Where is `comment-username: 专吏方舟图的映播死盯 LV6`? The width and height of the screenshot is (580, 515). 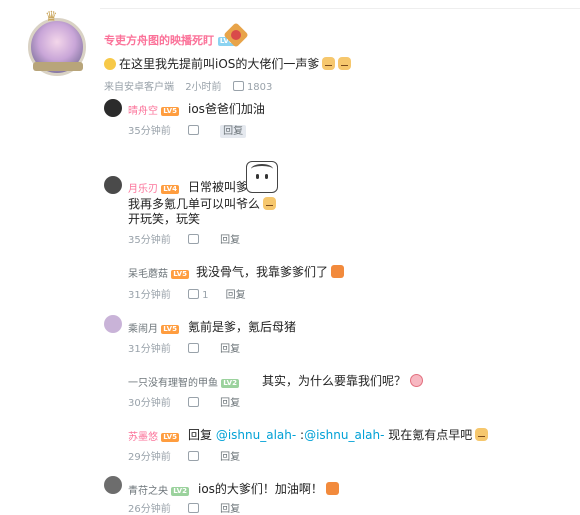 comment-username: 专吏方舟图的映播死盯 LV6 is located at coordinates (170, 40).